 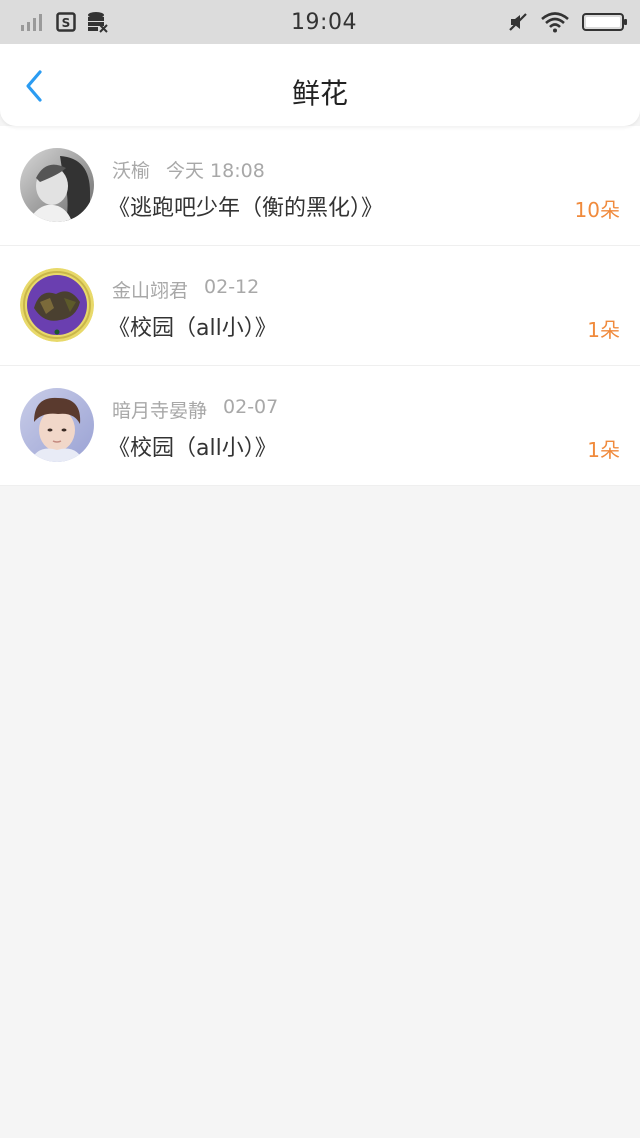 I want to click on sender-name: 暗月寺晏静, so click(x=160, y=411).